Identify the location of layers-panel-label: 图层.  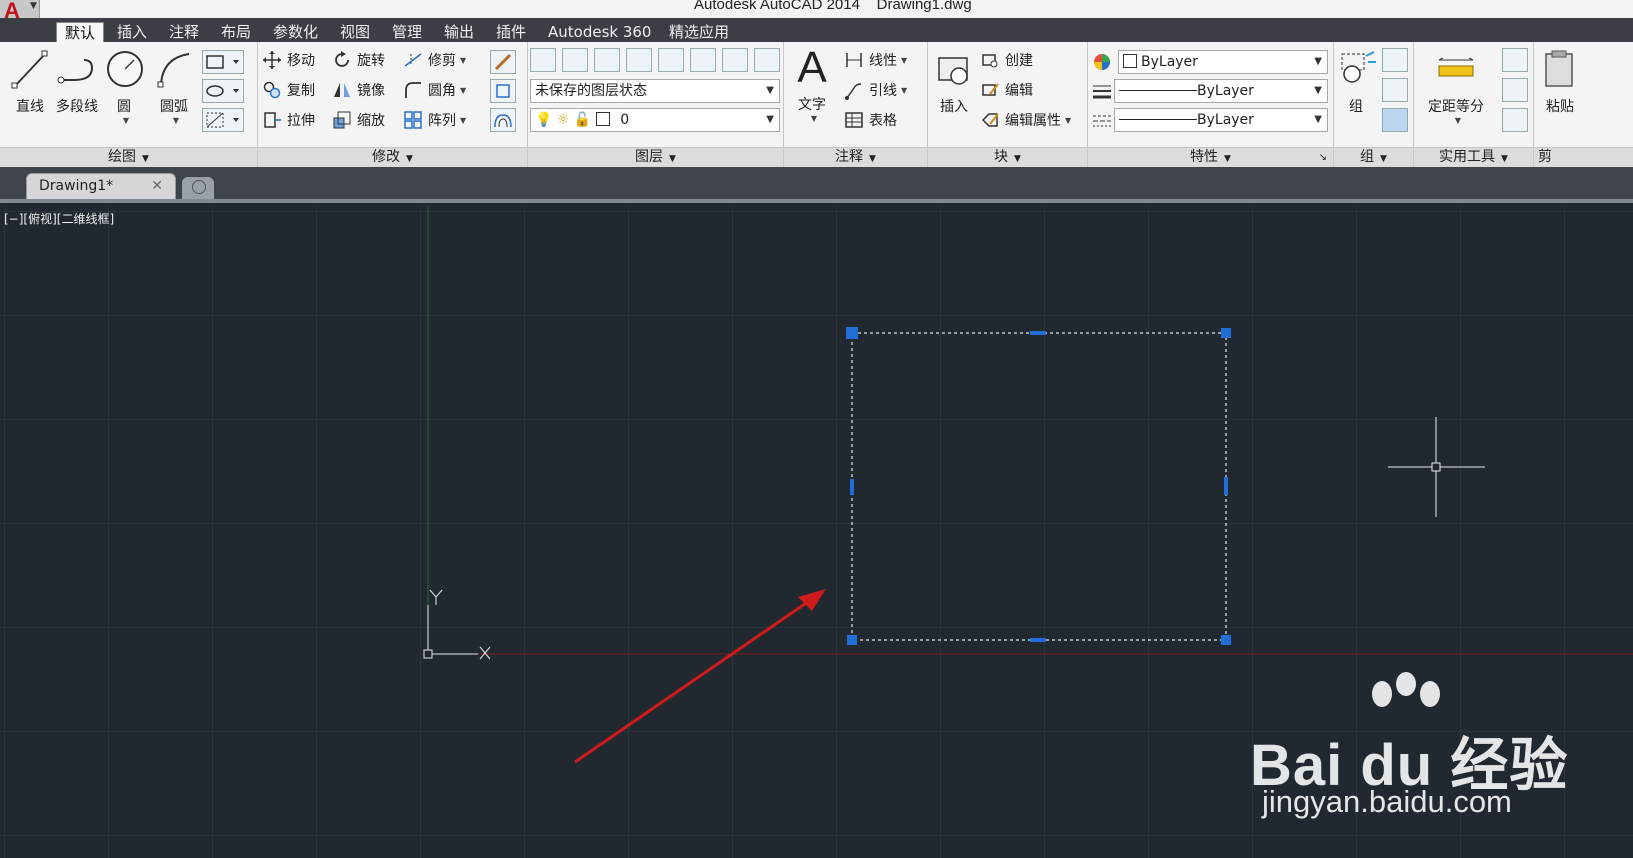
(649, 157).